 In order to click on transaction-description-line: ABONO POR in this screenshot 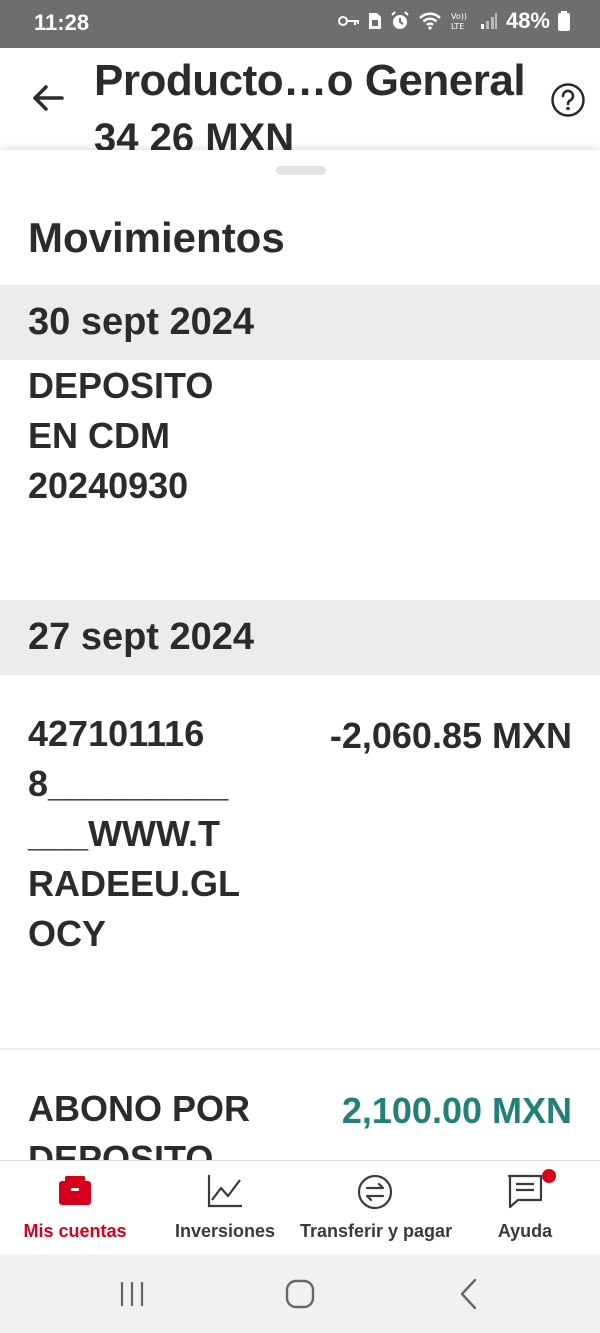, I will do `click(139, 1108)`.